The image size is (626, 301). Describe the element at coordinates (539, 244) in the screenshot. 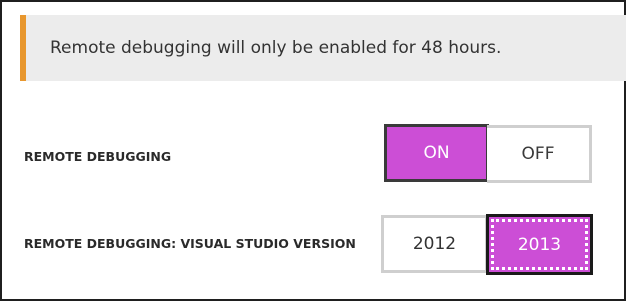

I see `vs-version-2013-button: 2013` at that location.